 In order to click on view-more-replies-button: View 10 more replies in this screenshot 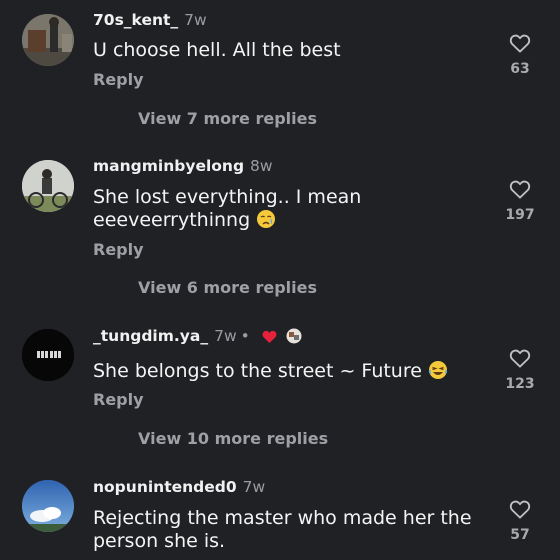, I will do `click(233, 438)`.